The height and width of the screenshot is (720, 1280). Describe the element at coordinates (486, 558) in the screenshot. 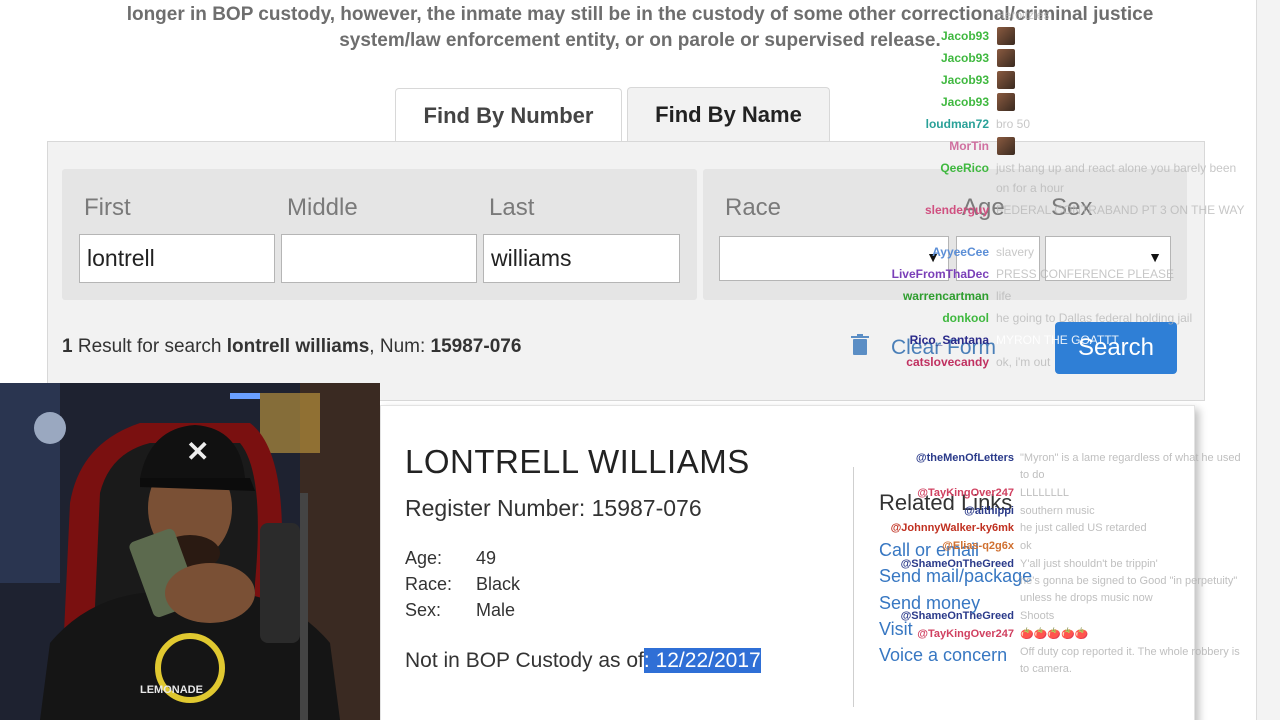

I see `age-value: 49` at that location.